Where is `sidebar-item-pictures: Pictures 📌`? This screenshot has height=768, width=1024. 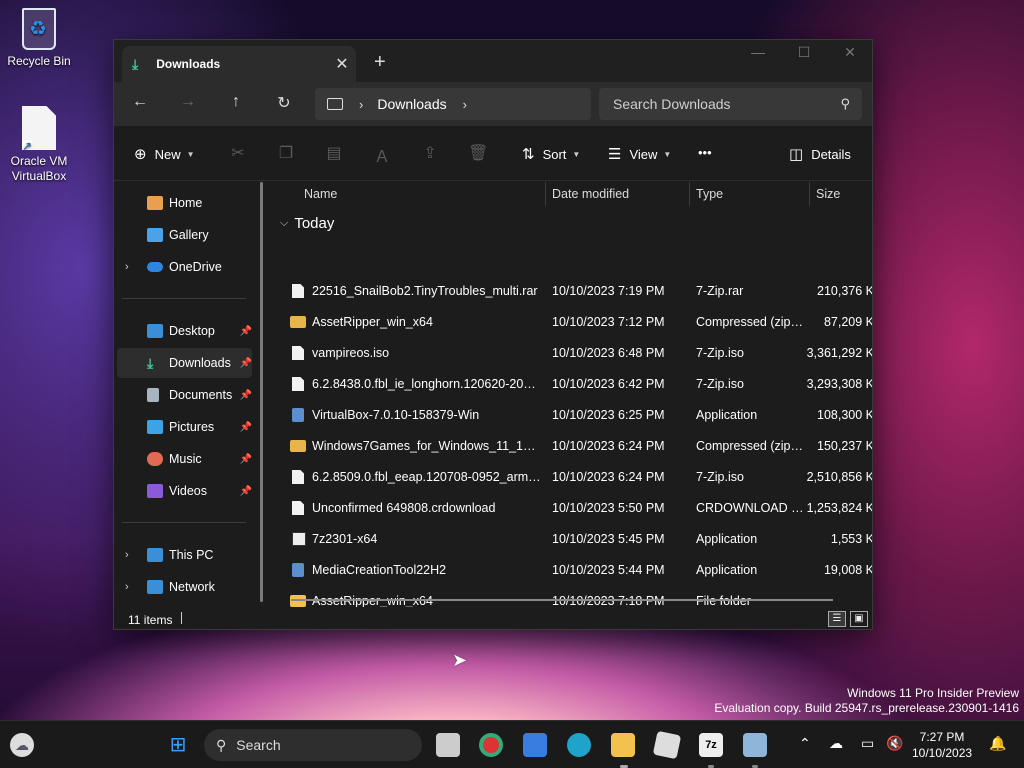 sidebar-item-pictures: Pictures 📌 is located at coordinates (184, 427).